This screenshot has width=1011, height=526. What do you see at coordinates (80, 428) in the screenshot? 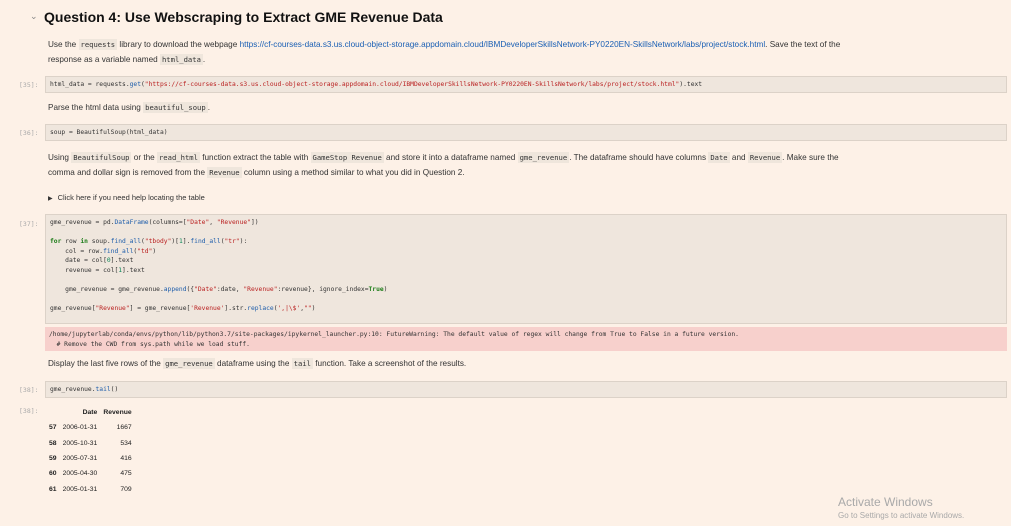
I see `cell-date: 2006-01-31` at bounding box center [80, 428].